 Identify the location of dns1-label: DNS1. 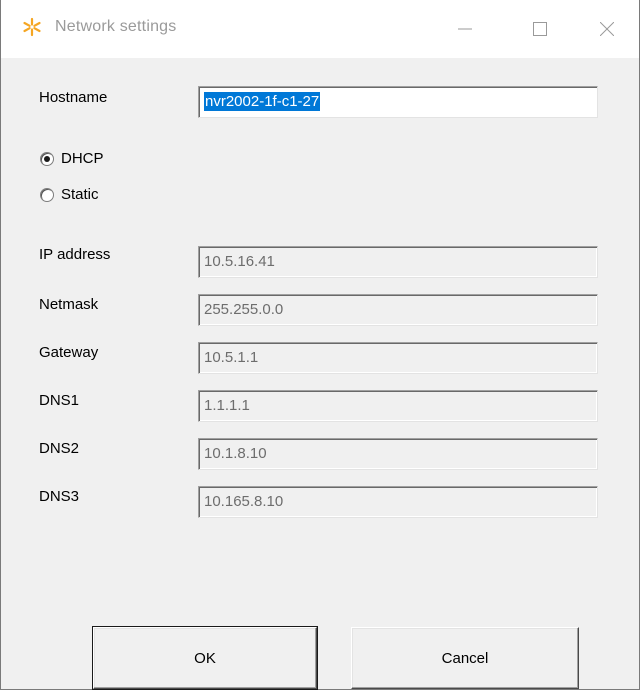
(59, 400).